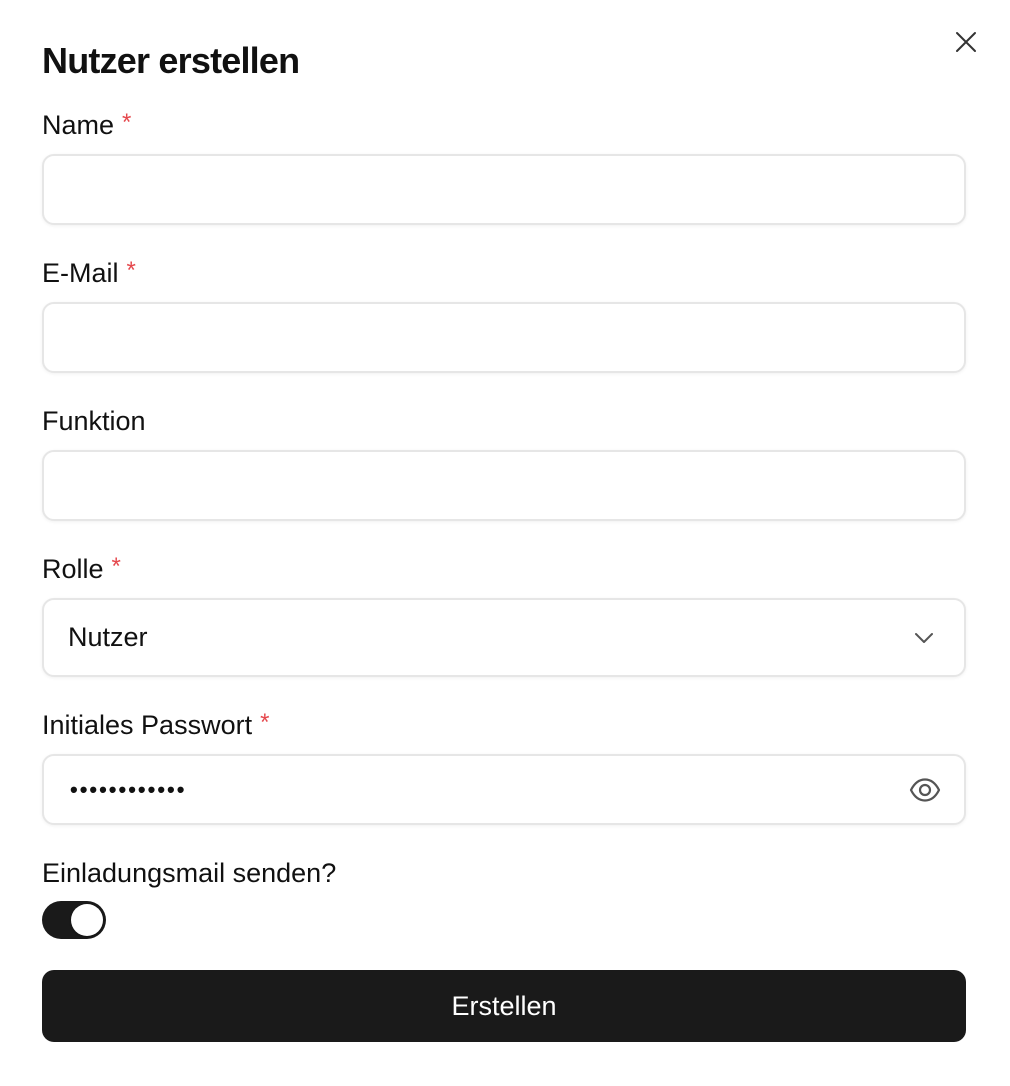  I want to click on role-selected-value: Nutzer, so click(108, 637).